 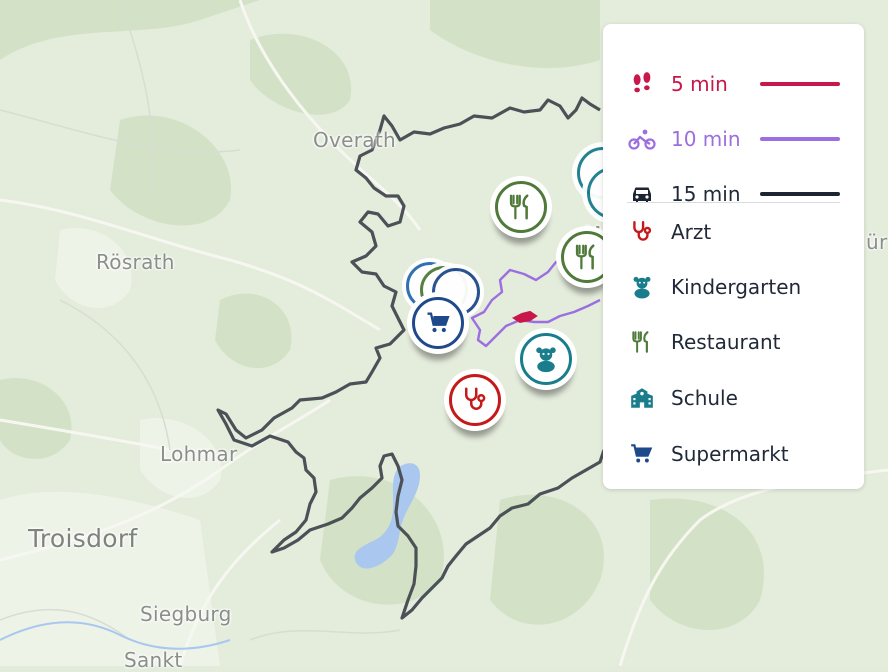 What do you see at coordinates (733, 202) in the screenshot?
I see `legend-divider` at bounding box center [733, 202].